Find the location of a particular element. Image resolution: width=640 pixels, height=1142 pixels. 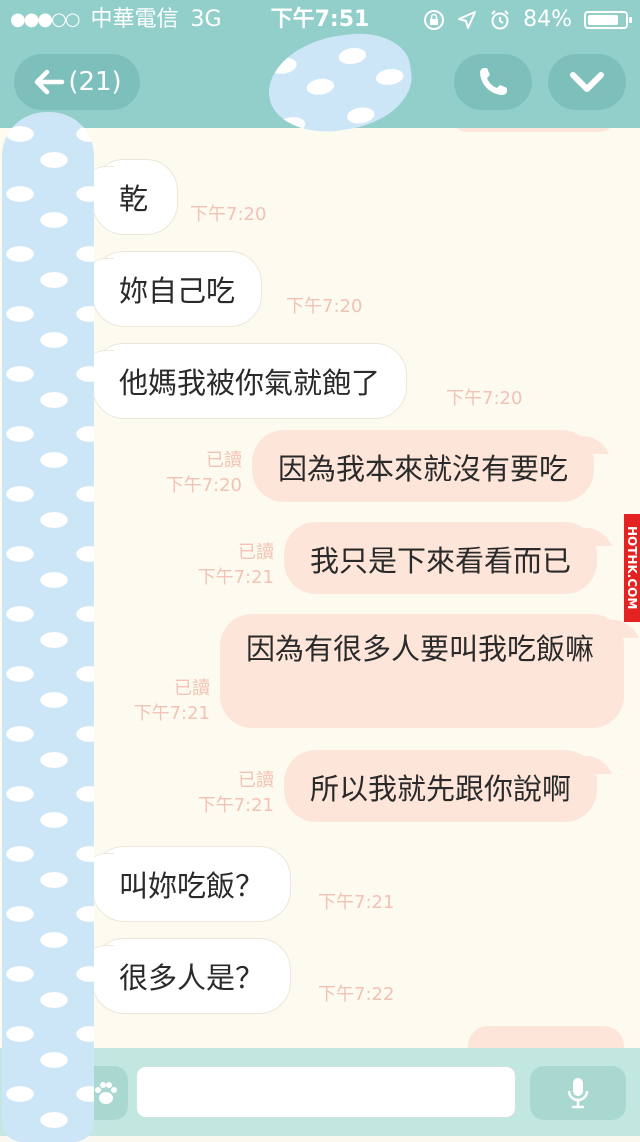

outgoing-message: 所以我就先跟你說啊 is located at coordinates (441, 786).